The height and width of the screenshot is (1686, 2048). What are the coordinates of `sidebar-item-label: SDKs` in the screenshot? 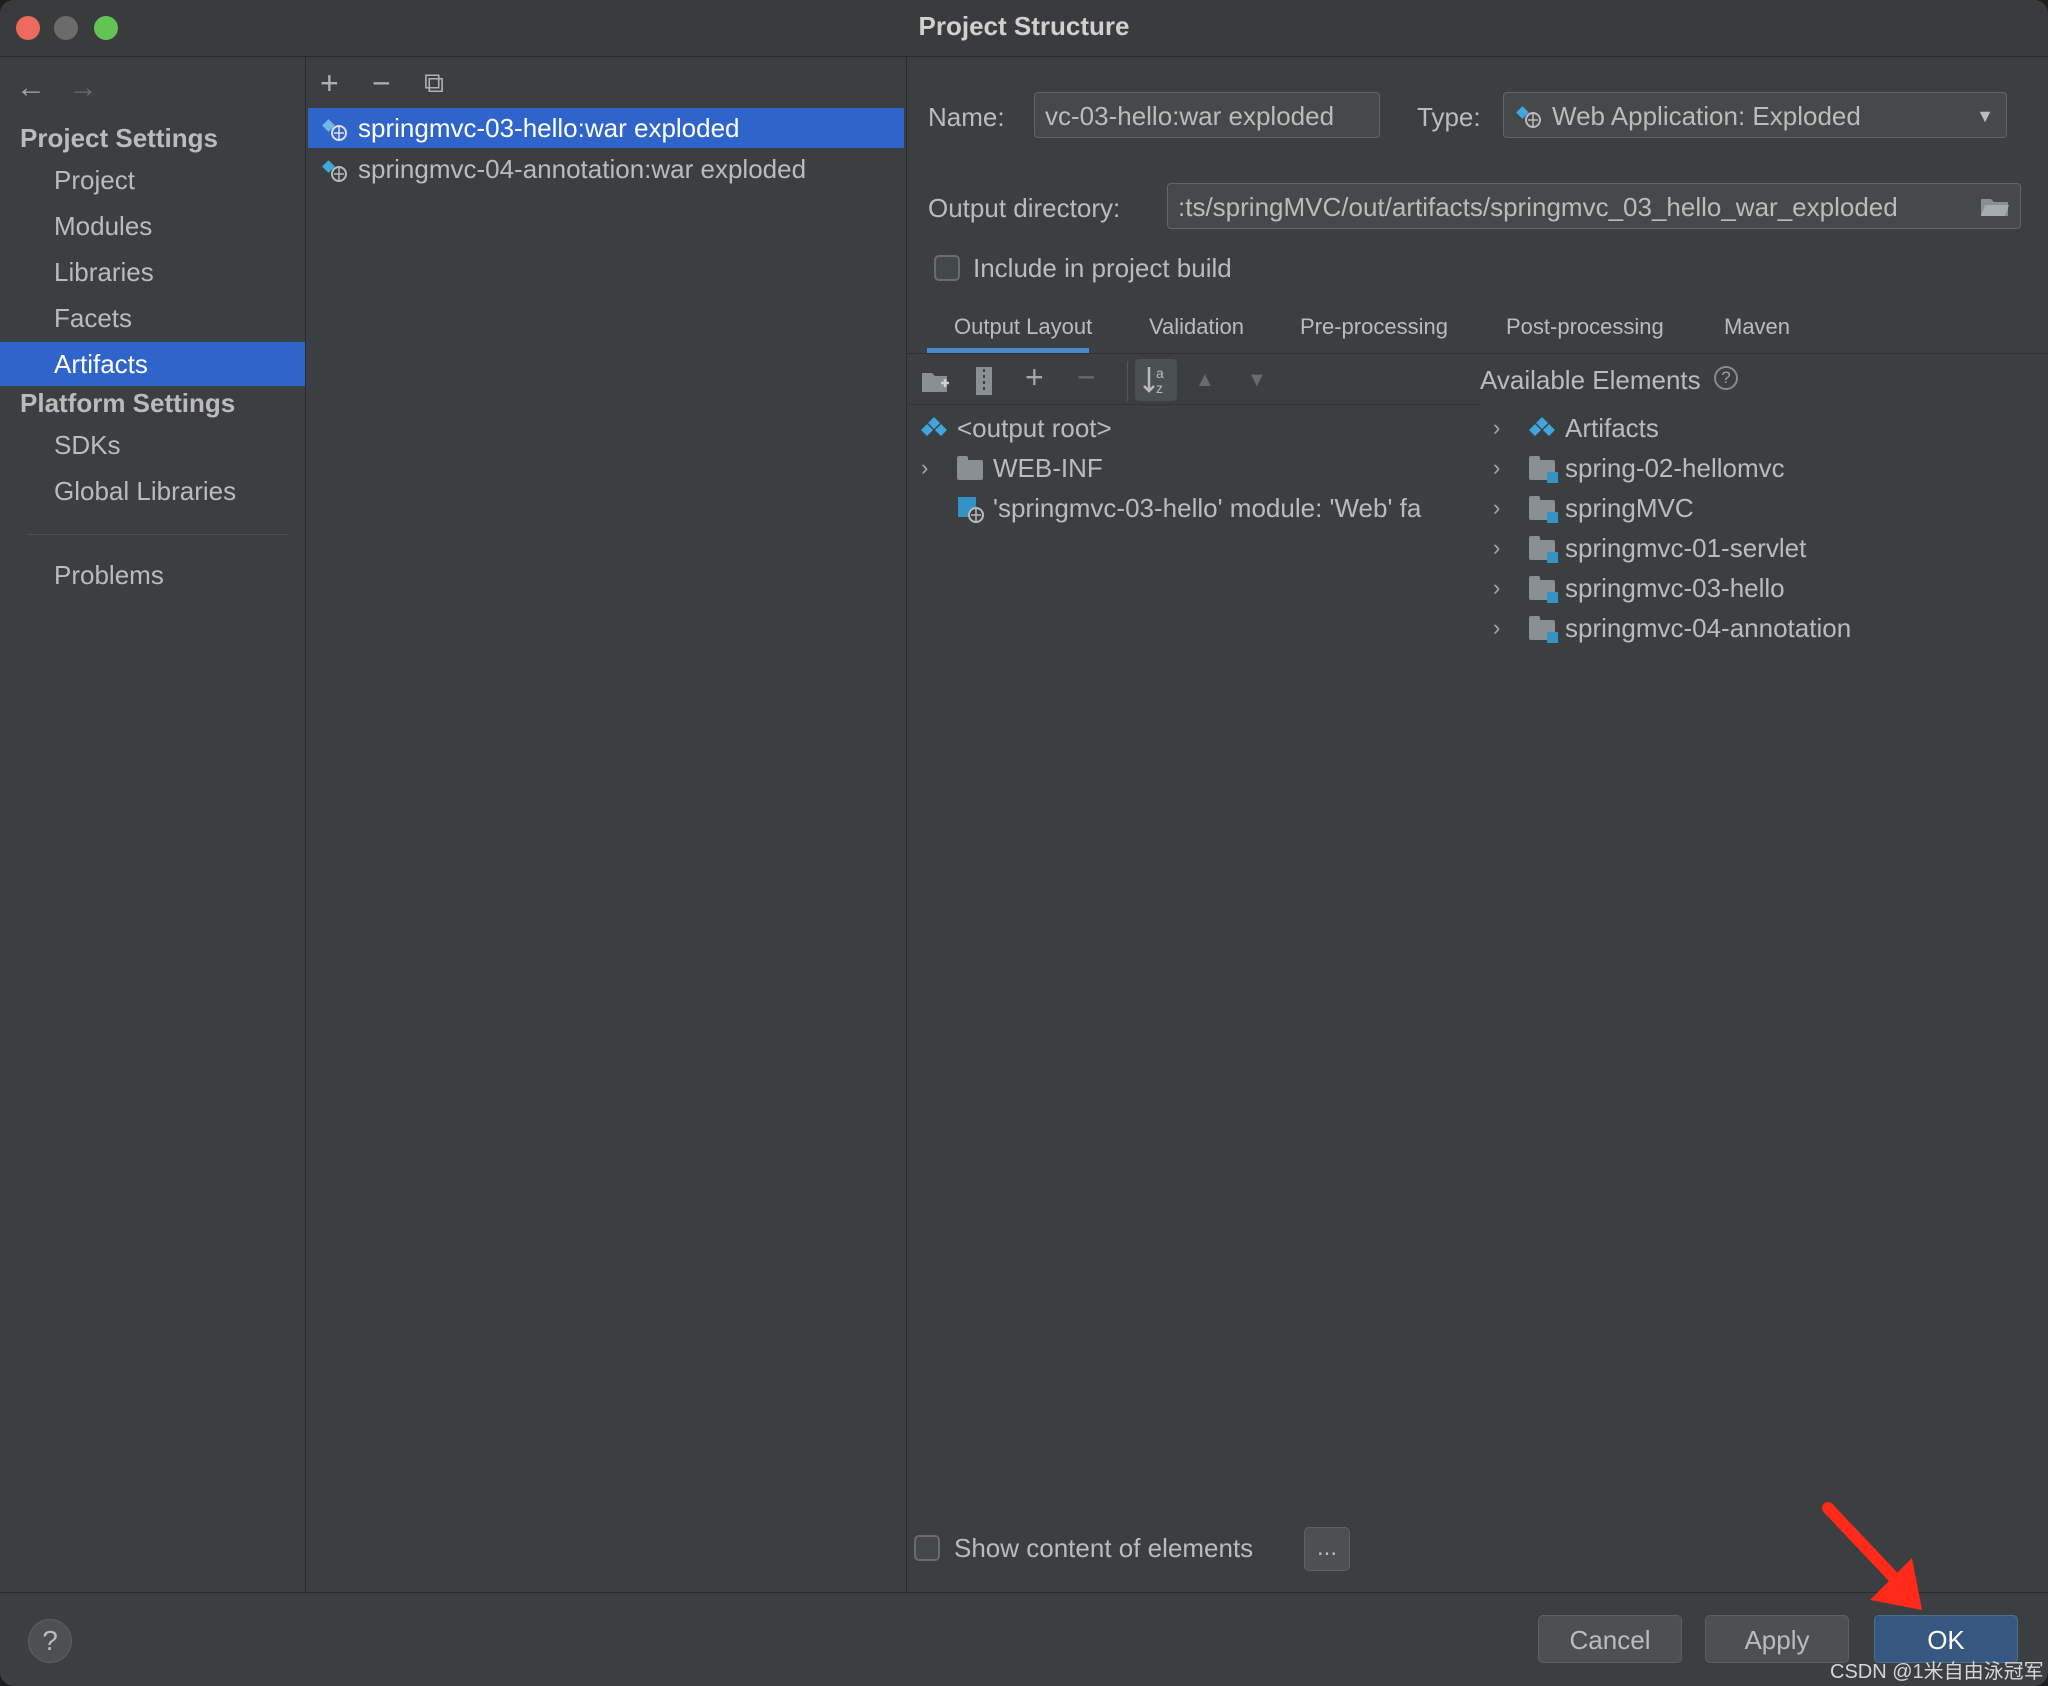 It's located at (87, 445).